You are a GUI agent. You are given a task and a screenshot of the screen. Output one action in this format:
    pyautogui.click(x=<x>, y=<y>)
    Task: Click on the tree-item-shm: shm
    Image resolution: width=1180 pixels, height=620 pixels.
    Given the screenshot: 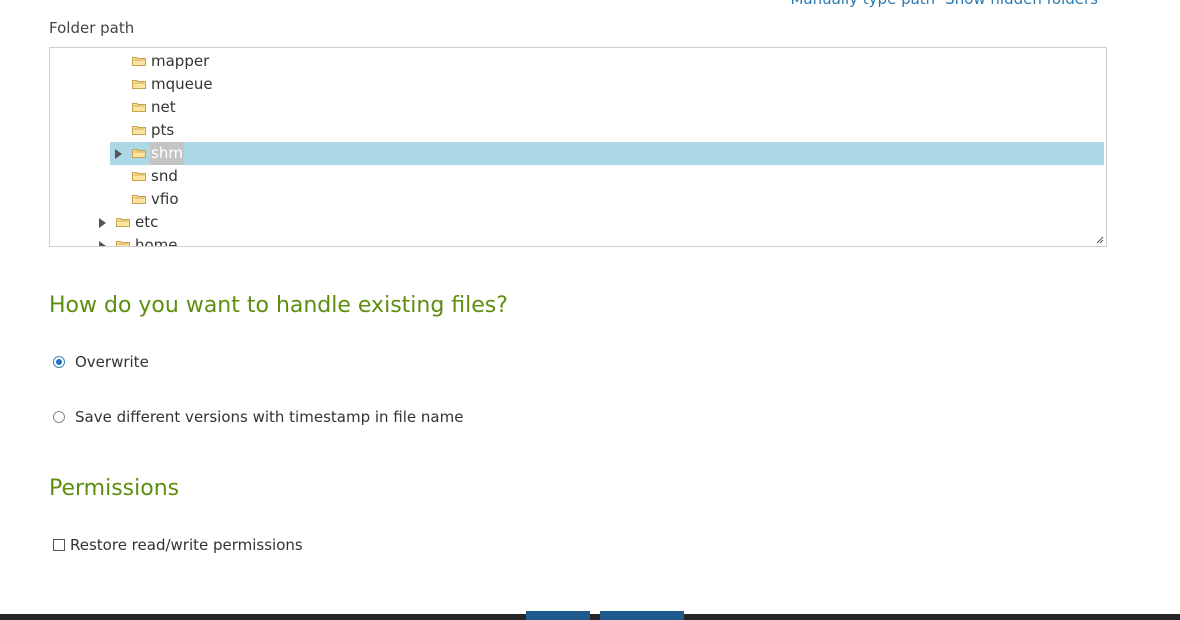 What is the action you would take?
    pyautogui.click(x=607, y=153)
    